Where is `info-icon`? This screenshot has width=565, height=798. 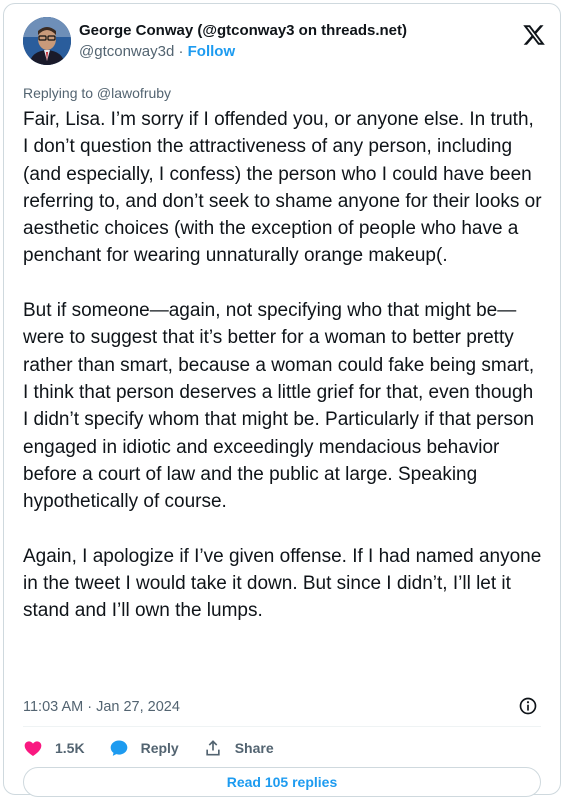
info-icon is located at coordinates (528, 706).